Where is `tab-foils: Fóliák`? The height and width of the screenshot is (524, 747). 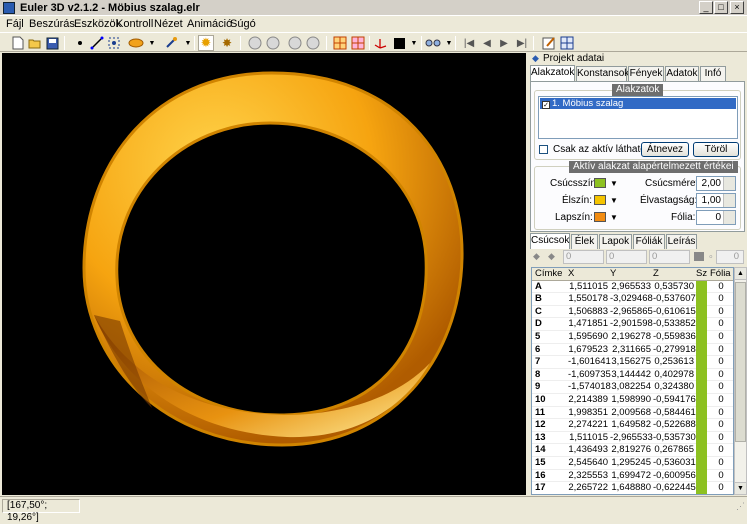 tab-foils: Fóliák is located at coordinates (649, 241).